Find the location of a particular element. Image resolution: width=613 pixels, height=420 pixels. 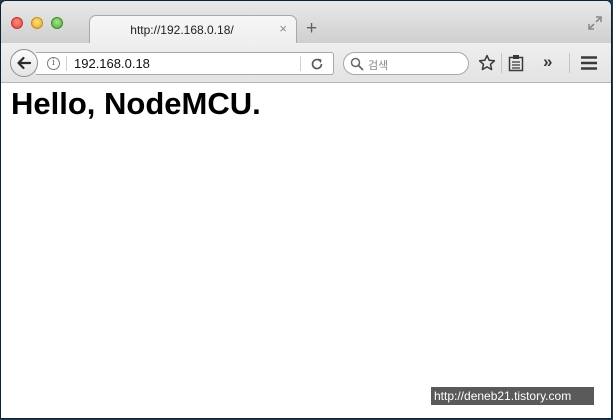

url-bar: i 192.168.0.18 is located at coordinates (185, 63).